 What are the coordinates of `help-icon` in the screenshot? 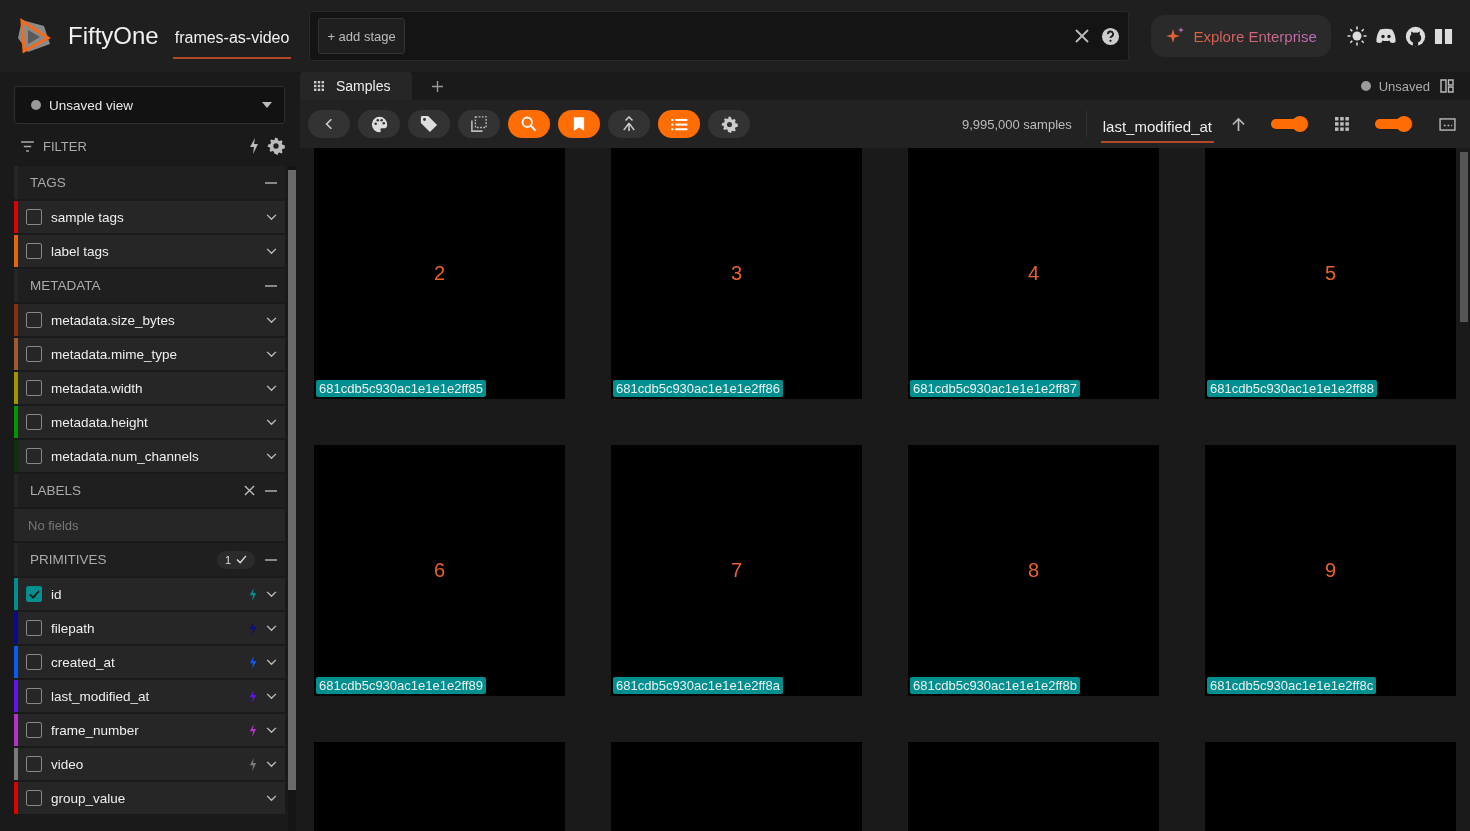 It's located at (1111, 36).